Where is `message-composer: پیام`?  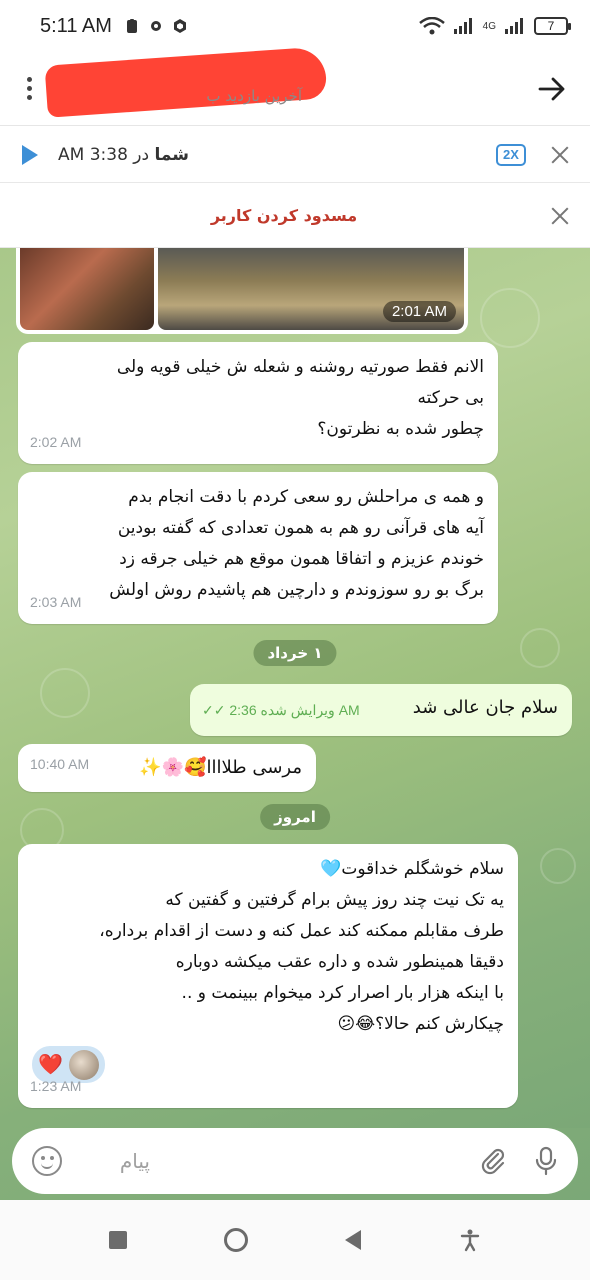
message-composer: پیام is located at coordinates (295, 1161).